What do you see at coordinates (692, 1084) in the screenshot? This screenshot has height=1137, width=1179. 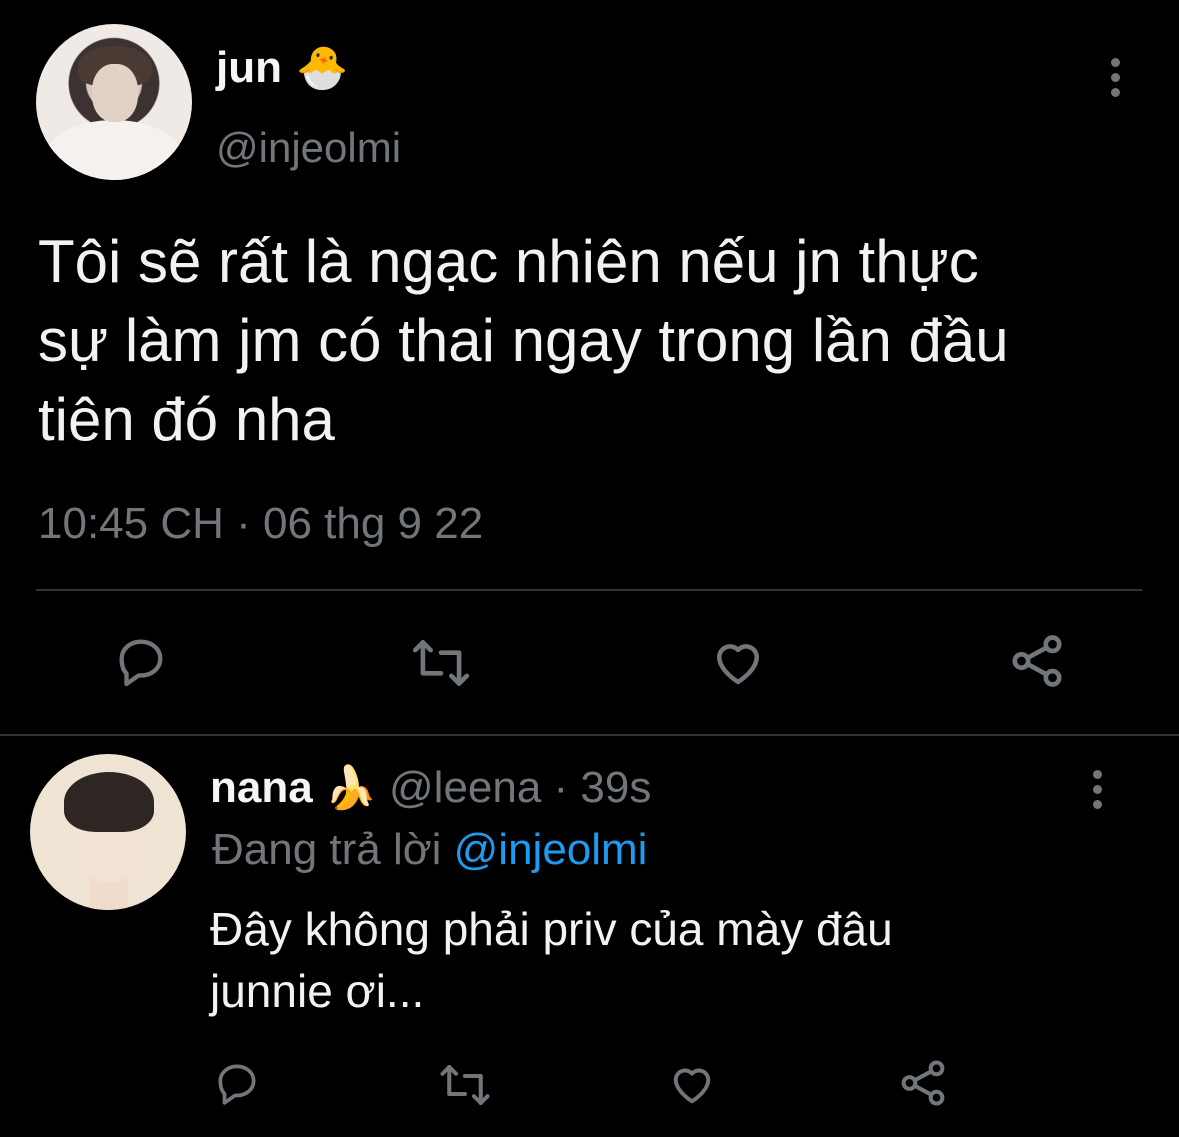 I see `reply-like-icon` at bounding box center [692, 1084].